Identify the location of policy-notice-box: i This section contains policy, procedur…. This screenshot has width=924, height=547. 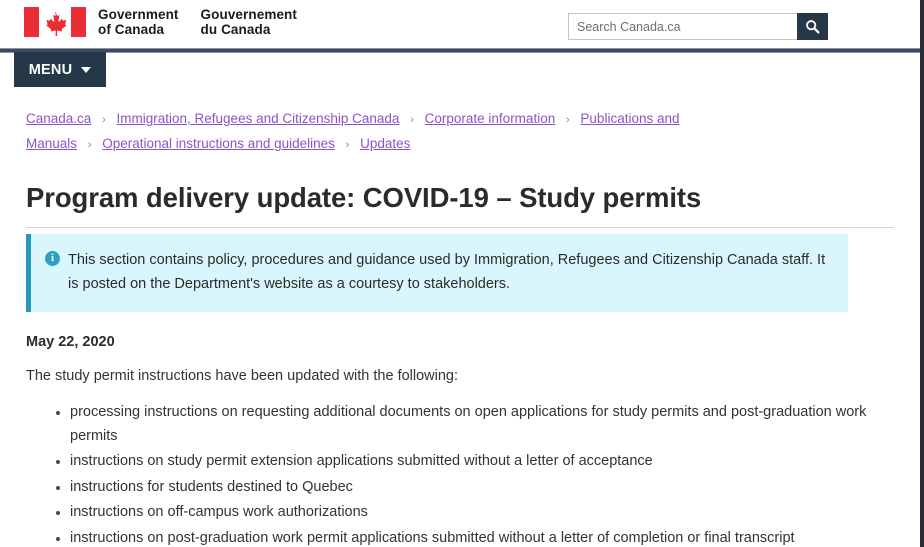
(437, 273).